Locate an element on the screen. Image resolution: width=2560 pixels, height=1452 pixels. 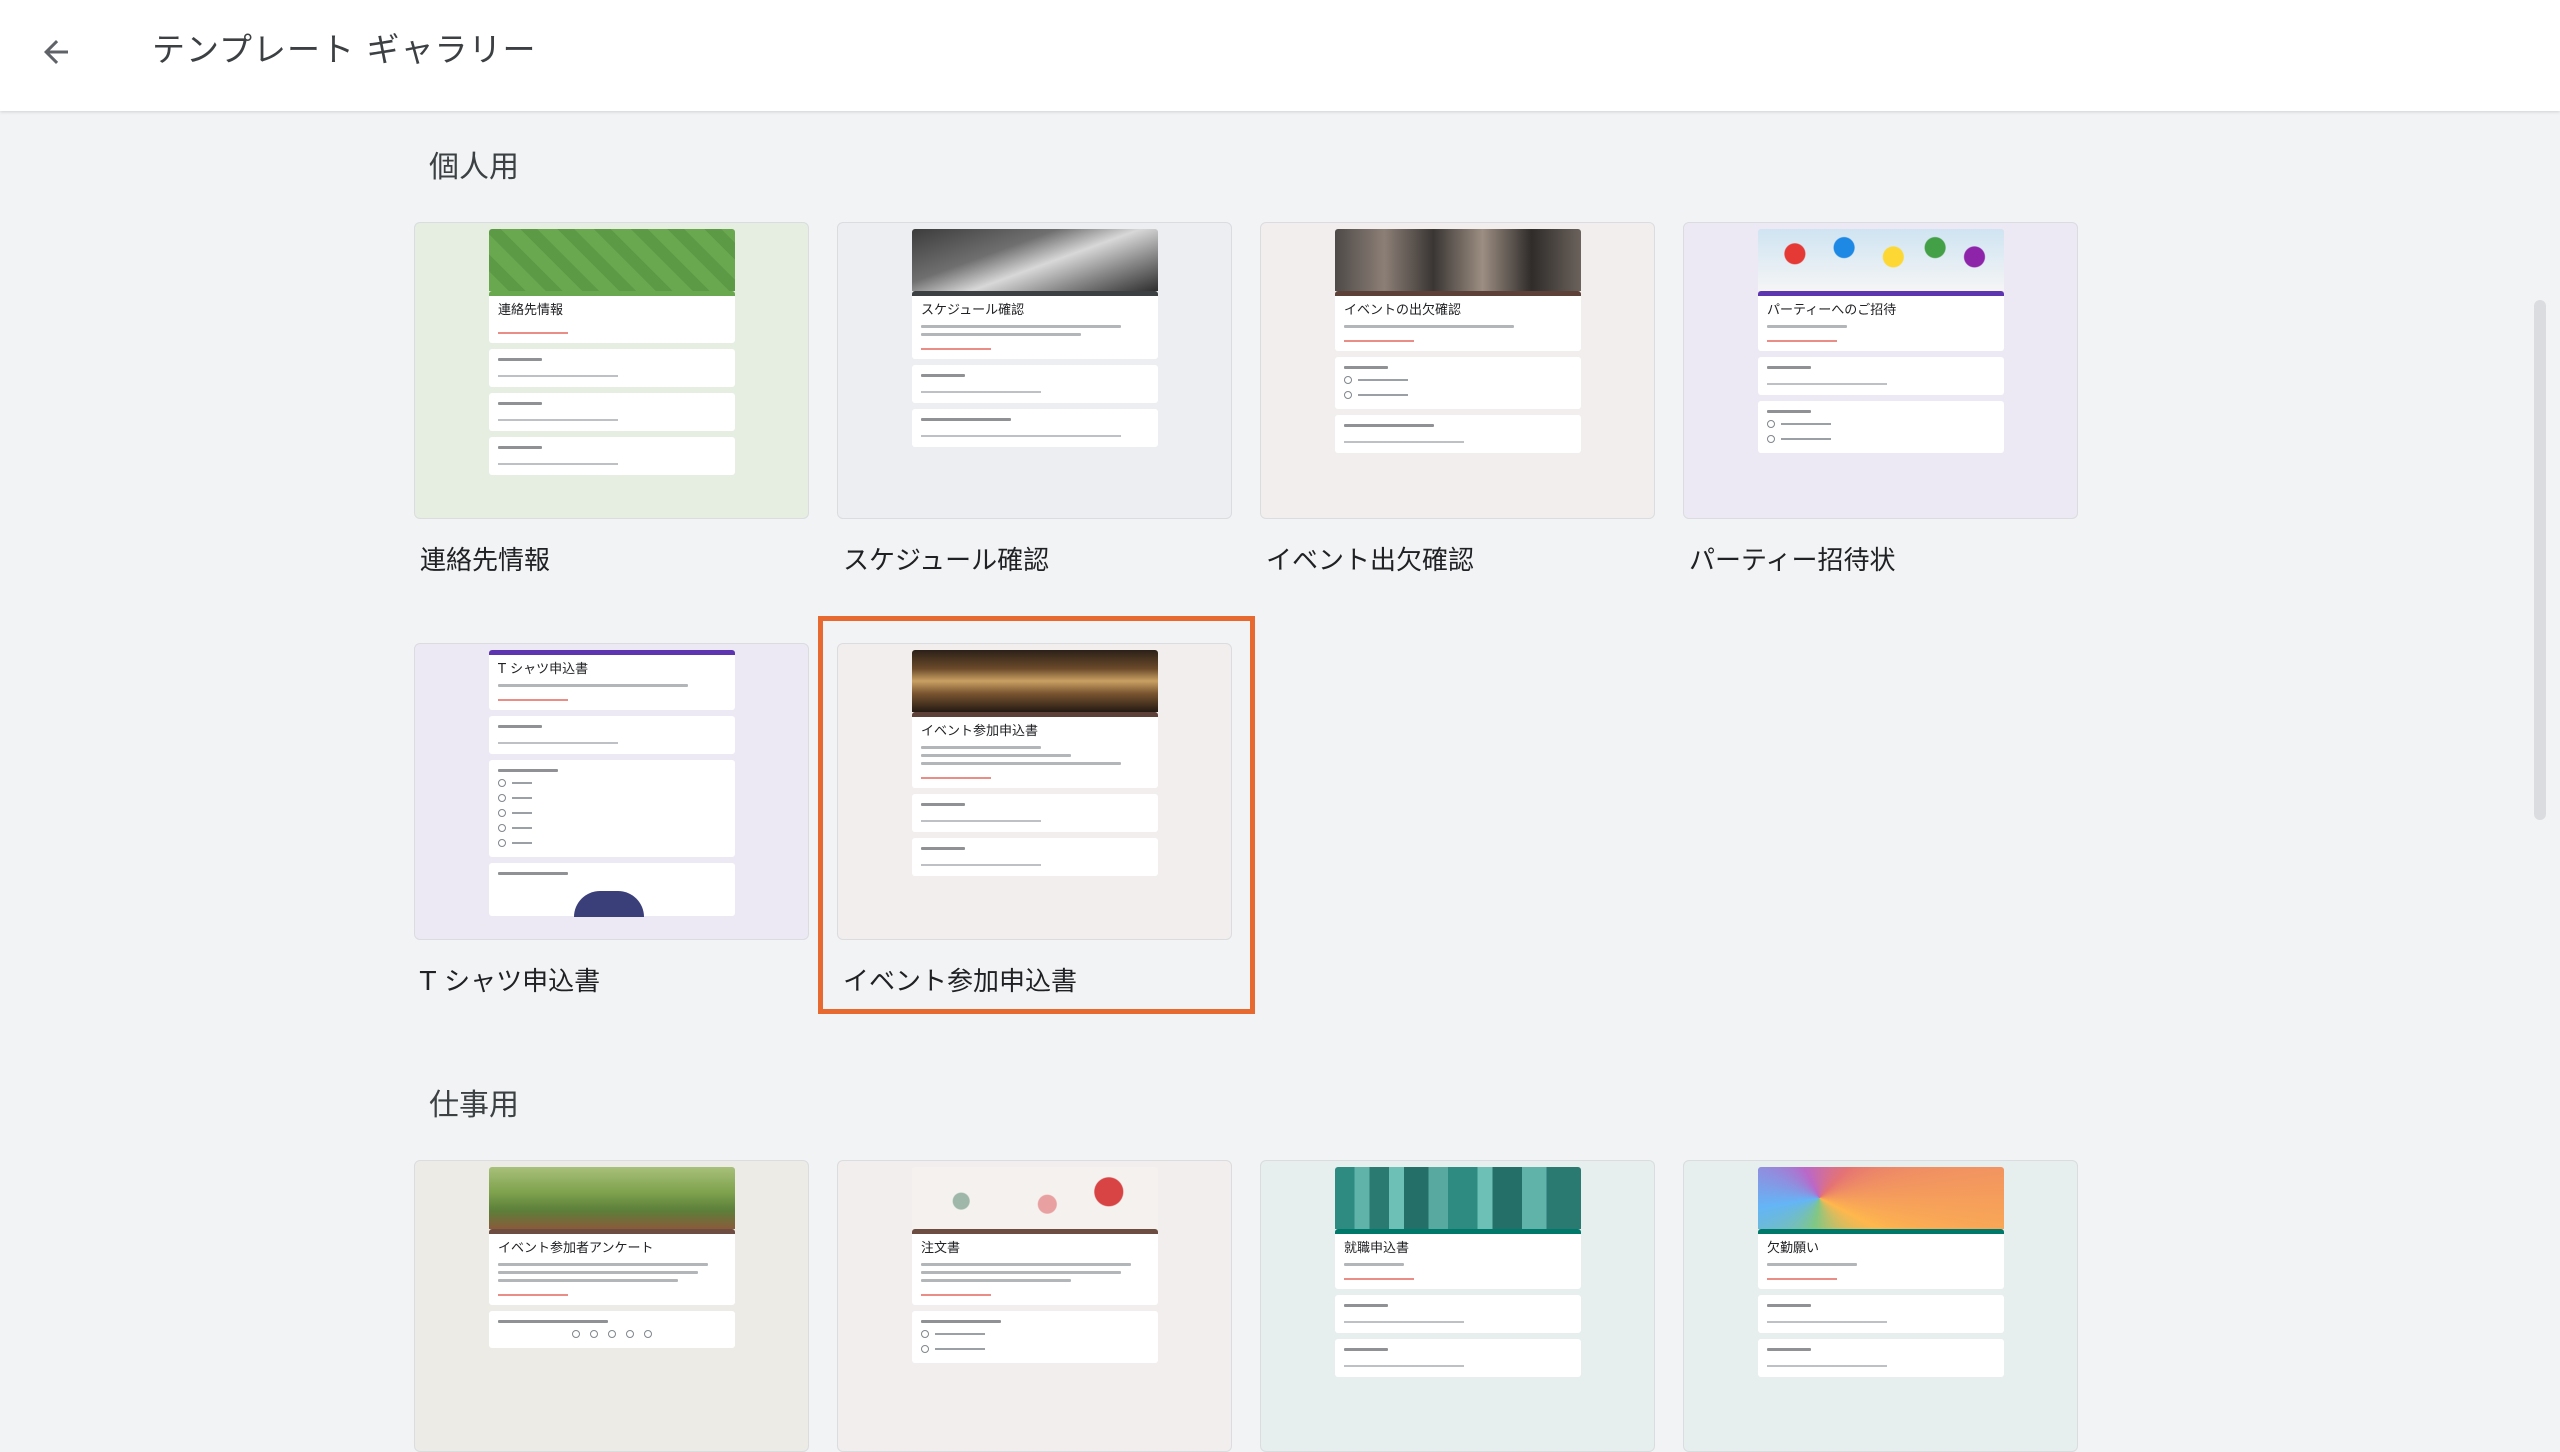
section-title-work: 仕事用 is located at coordinates (474, 1105).